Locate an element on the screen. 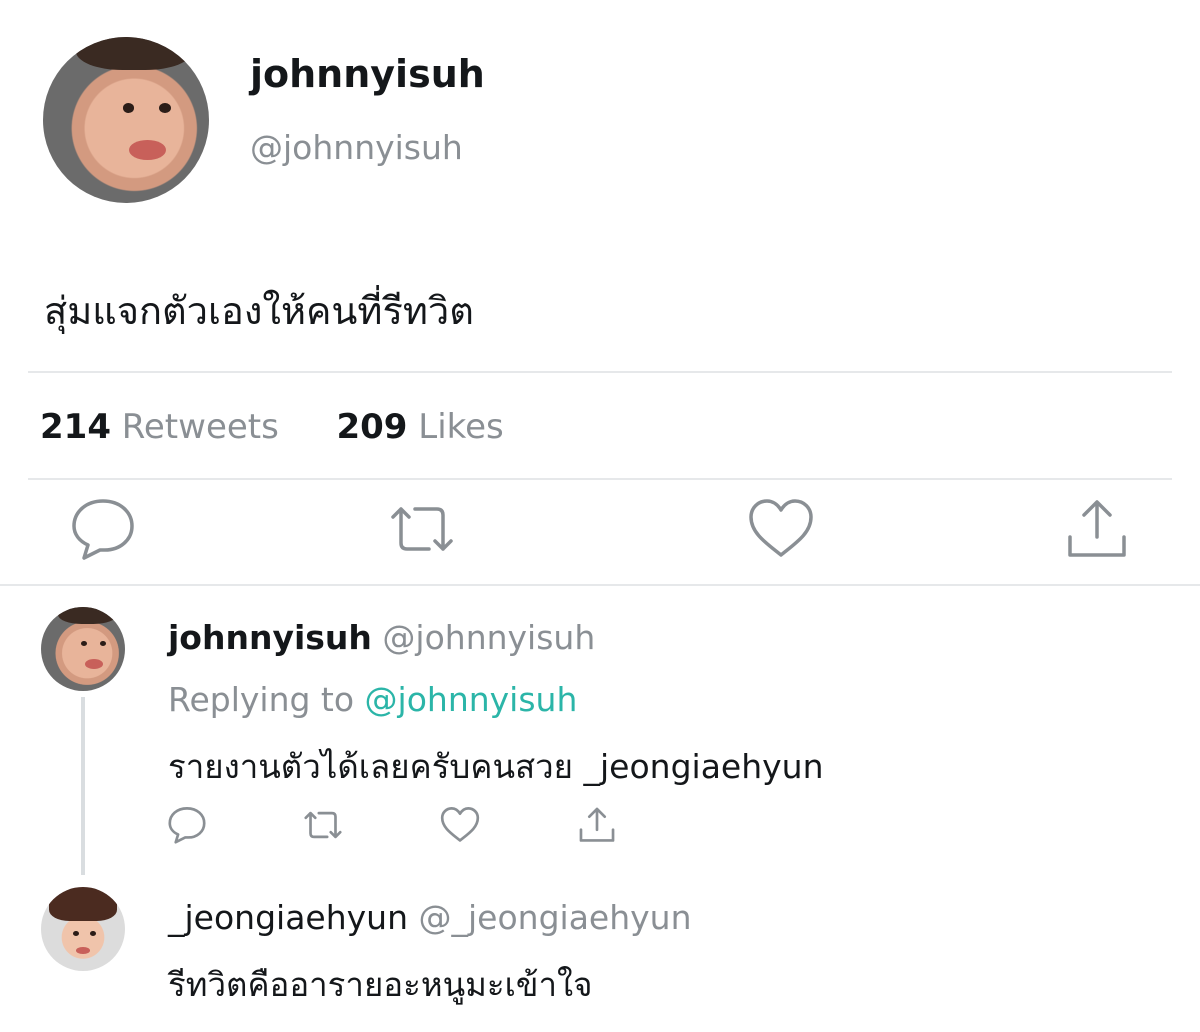 The height and width of the screenshot is (1032, 1200). tweet-text: สุ่มแจกตัวเองให้คนที่รีทวิต is located at coordinates (259, 311).